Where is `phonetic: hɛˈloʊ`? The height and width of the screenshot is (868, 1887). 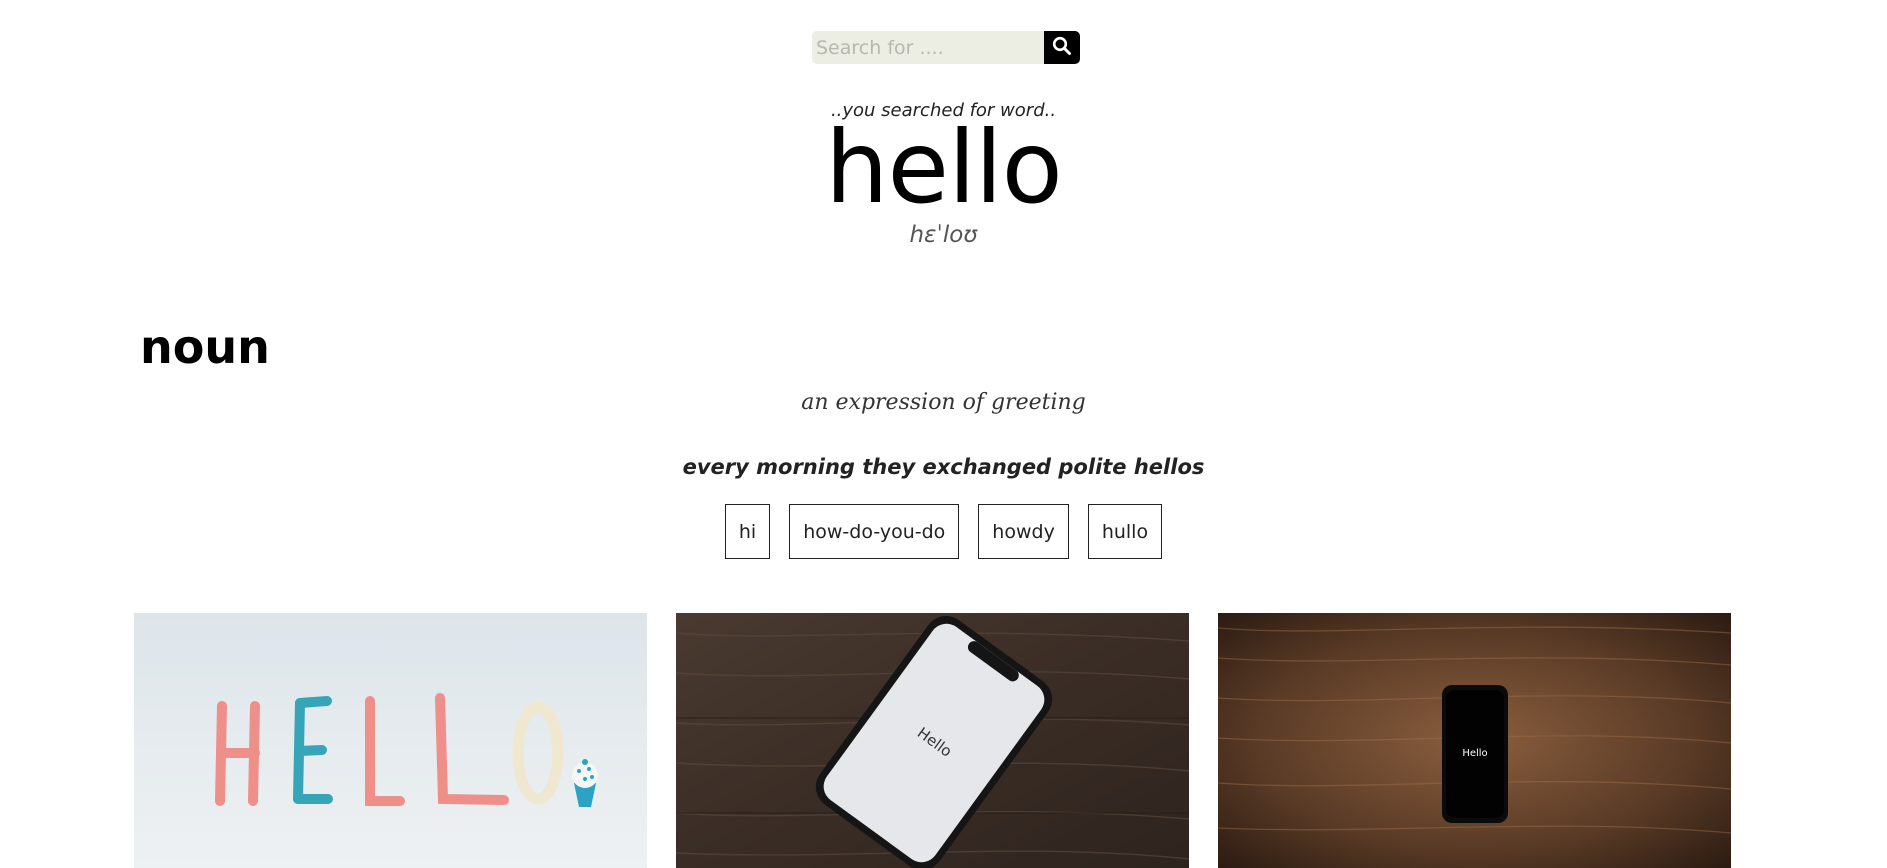
phonetic: hɛˈloʊ is located at coordinates (943, 235).